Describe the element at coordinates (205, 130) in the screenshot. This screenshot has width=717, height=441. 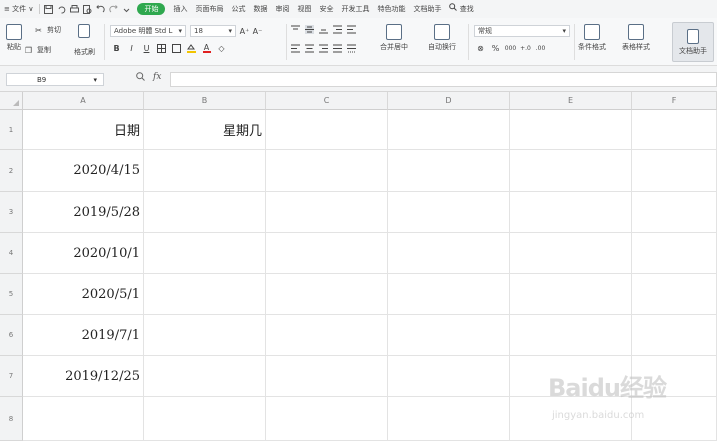
I see `cell-b1: 星期几` at that location.